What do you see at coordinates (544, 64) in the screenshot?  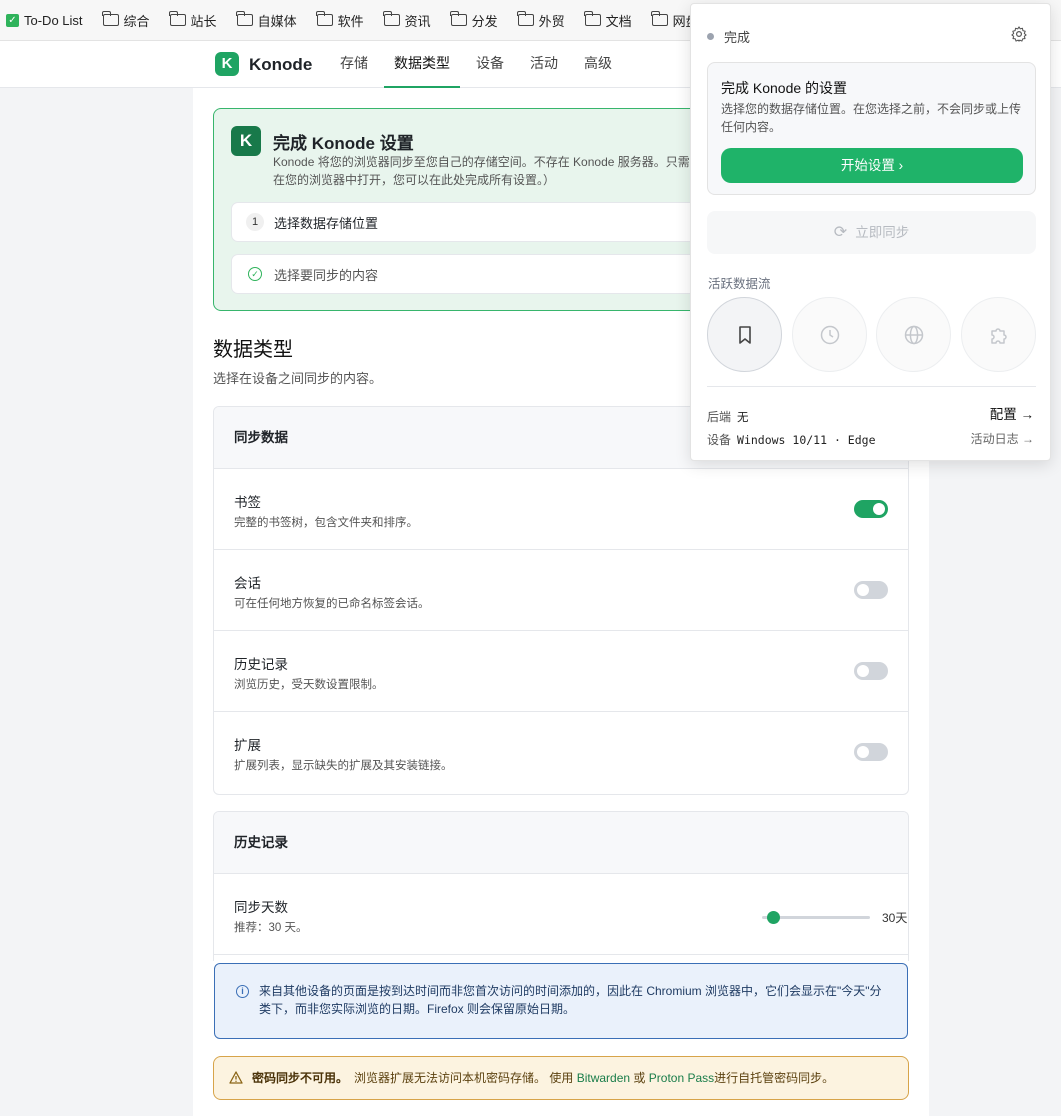 I see `tab-activity: 活动` at bounding box center [544, 64].